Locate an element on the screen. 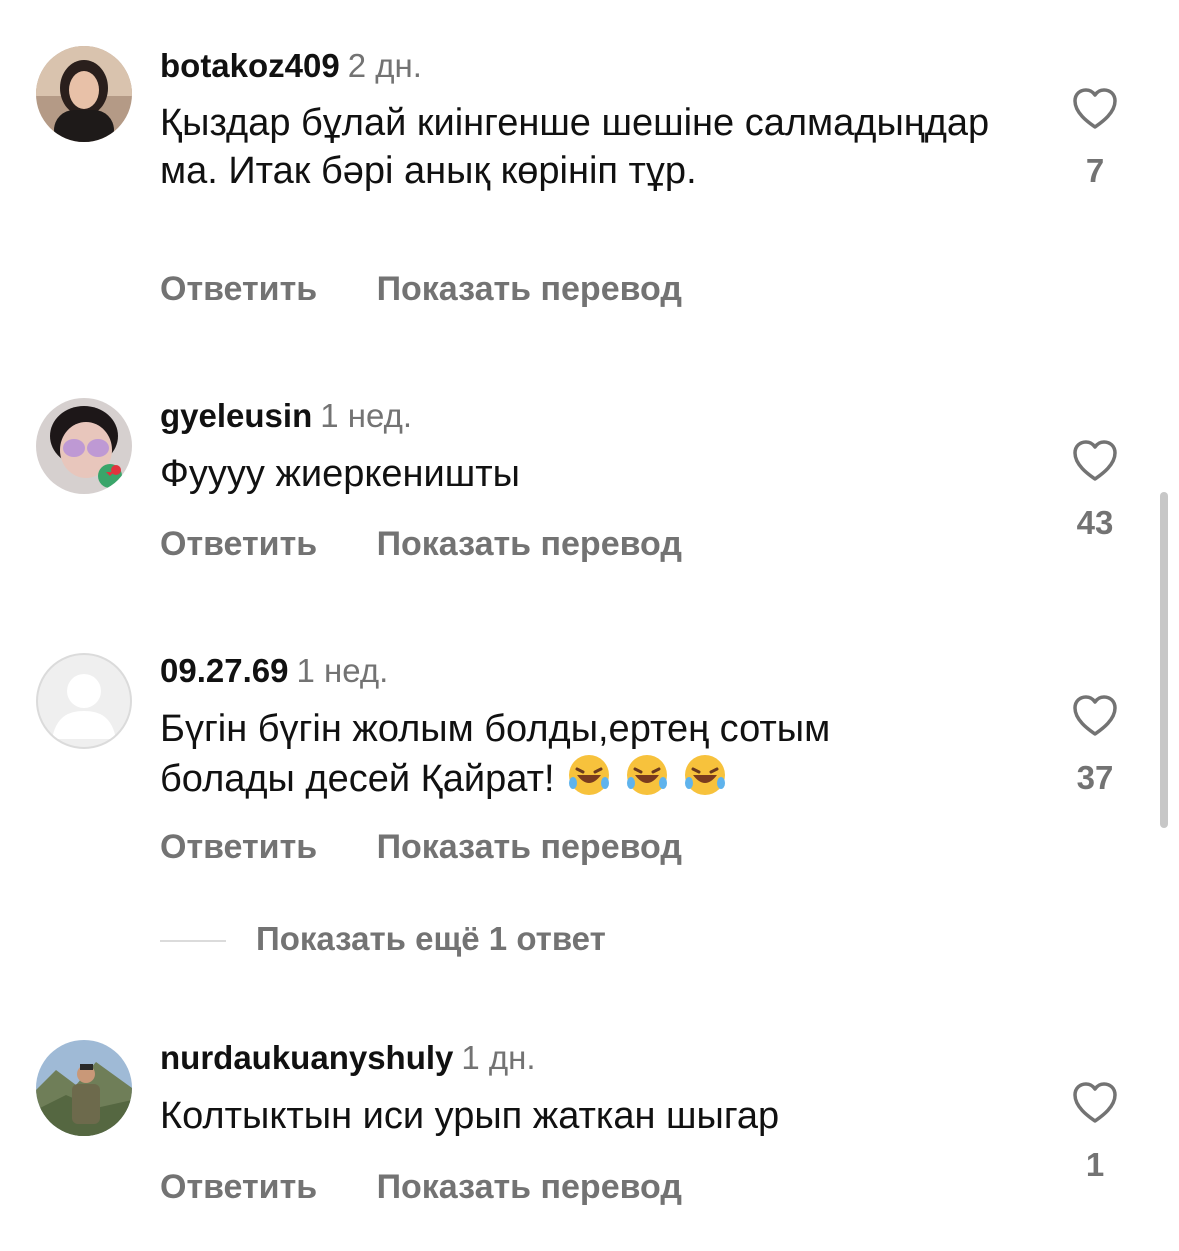  like-count: 43 is located at coordinates (1095, 522).